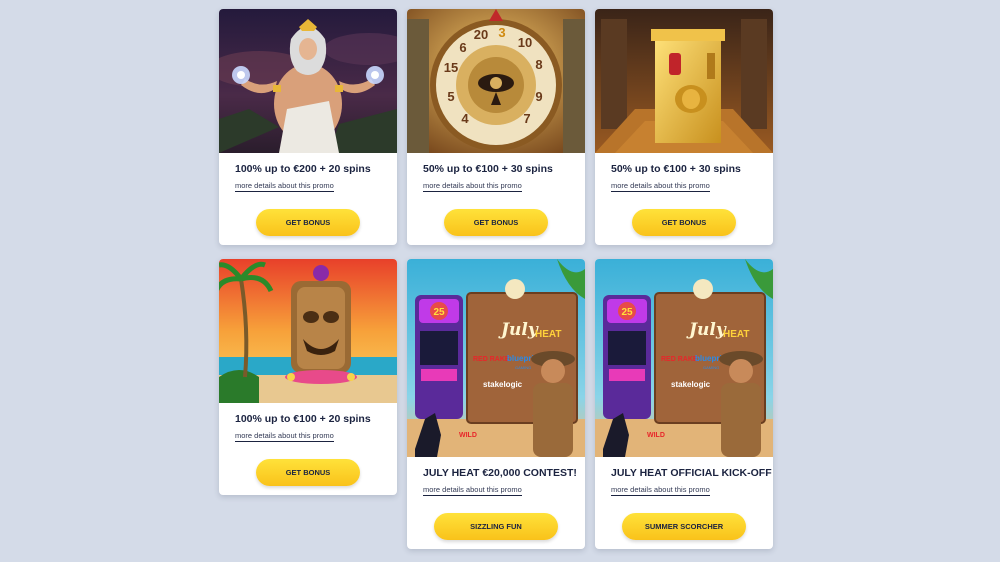 This screenshot has width=1000, height=562. Describe the element at coordinates (684, 81) in the screenshot. I see `egyptian-scarab-shrine-art` at that location.